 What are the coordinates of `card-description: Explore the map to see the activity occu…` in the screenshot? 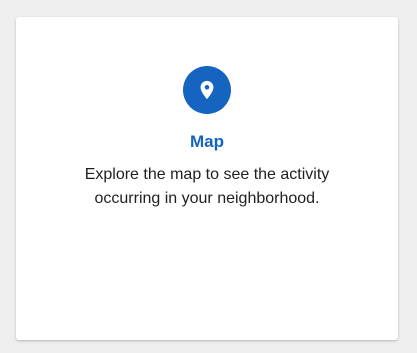 It's located at (207, 187).